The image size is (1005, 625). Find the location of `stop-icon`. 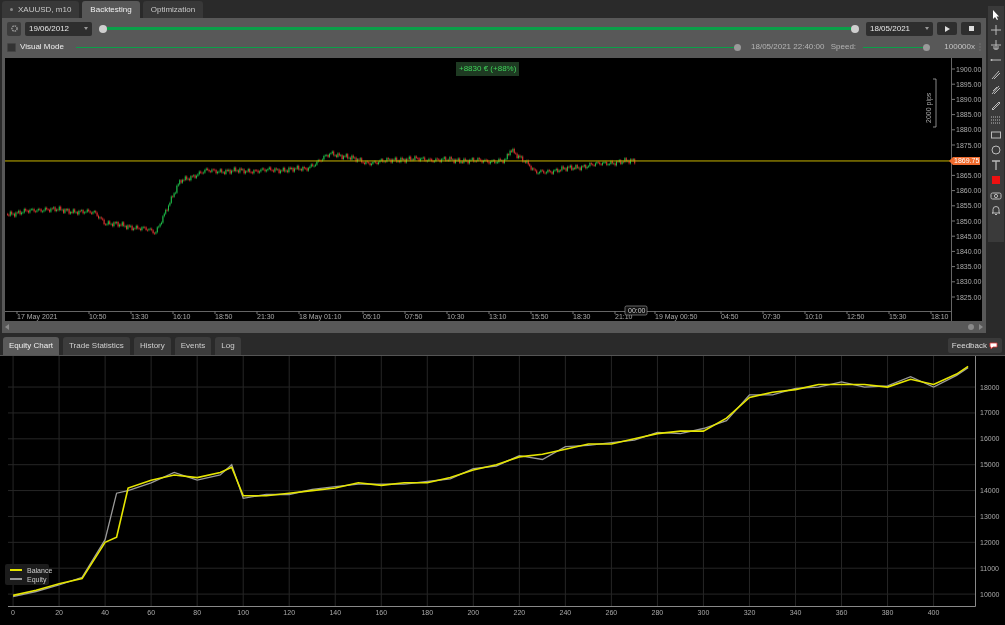

stop-icon is located at coordinates (971, 28).